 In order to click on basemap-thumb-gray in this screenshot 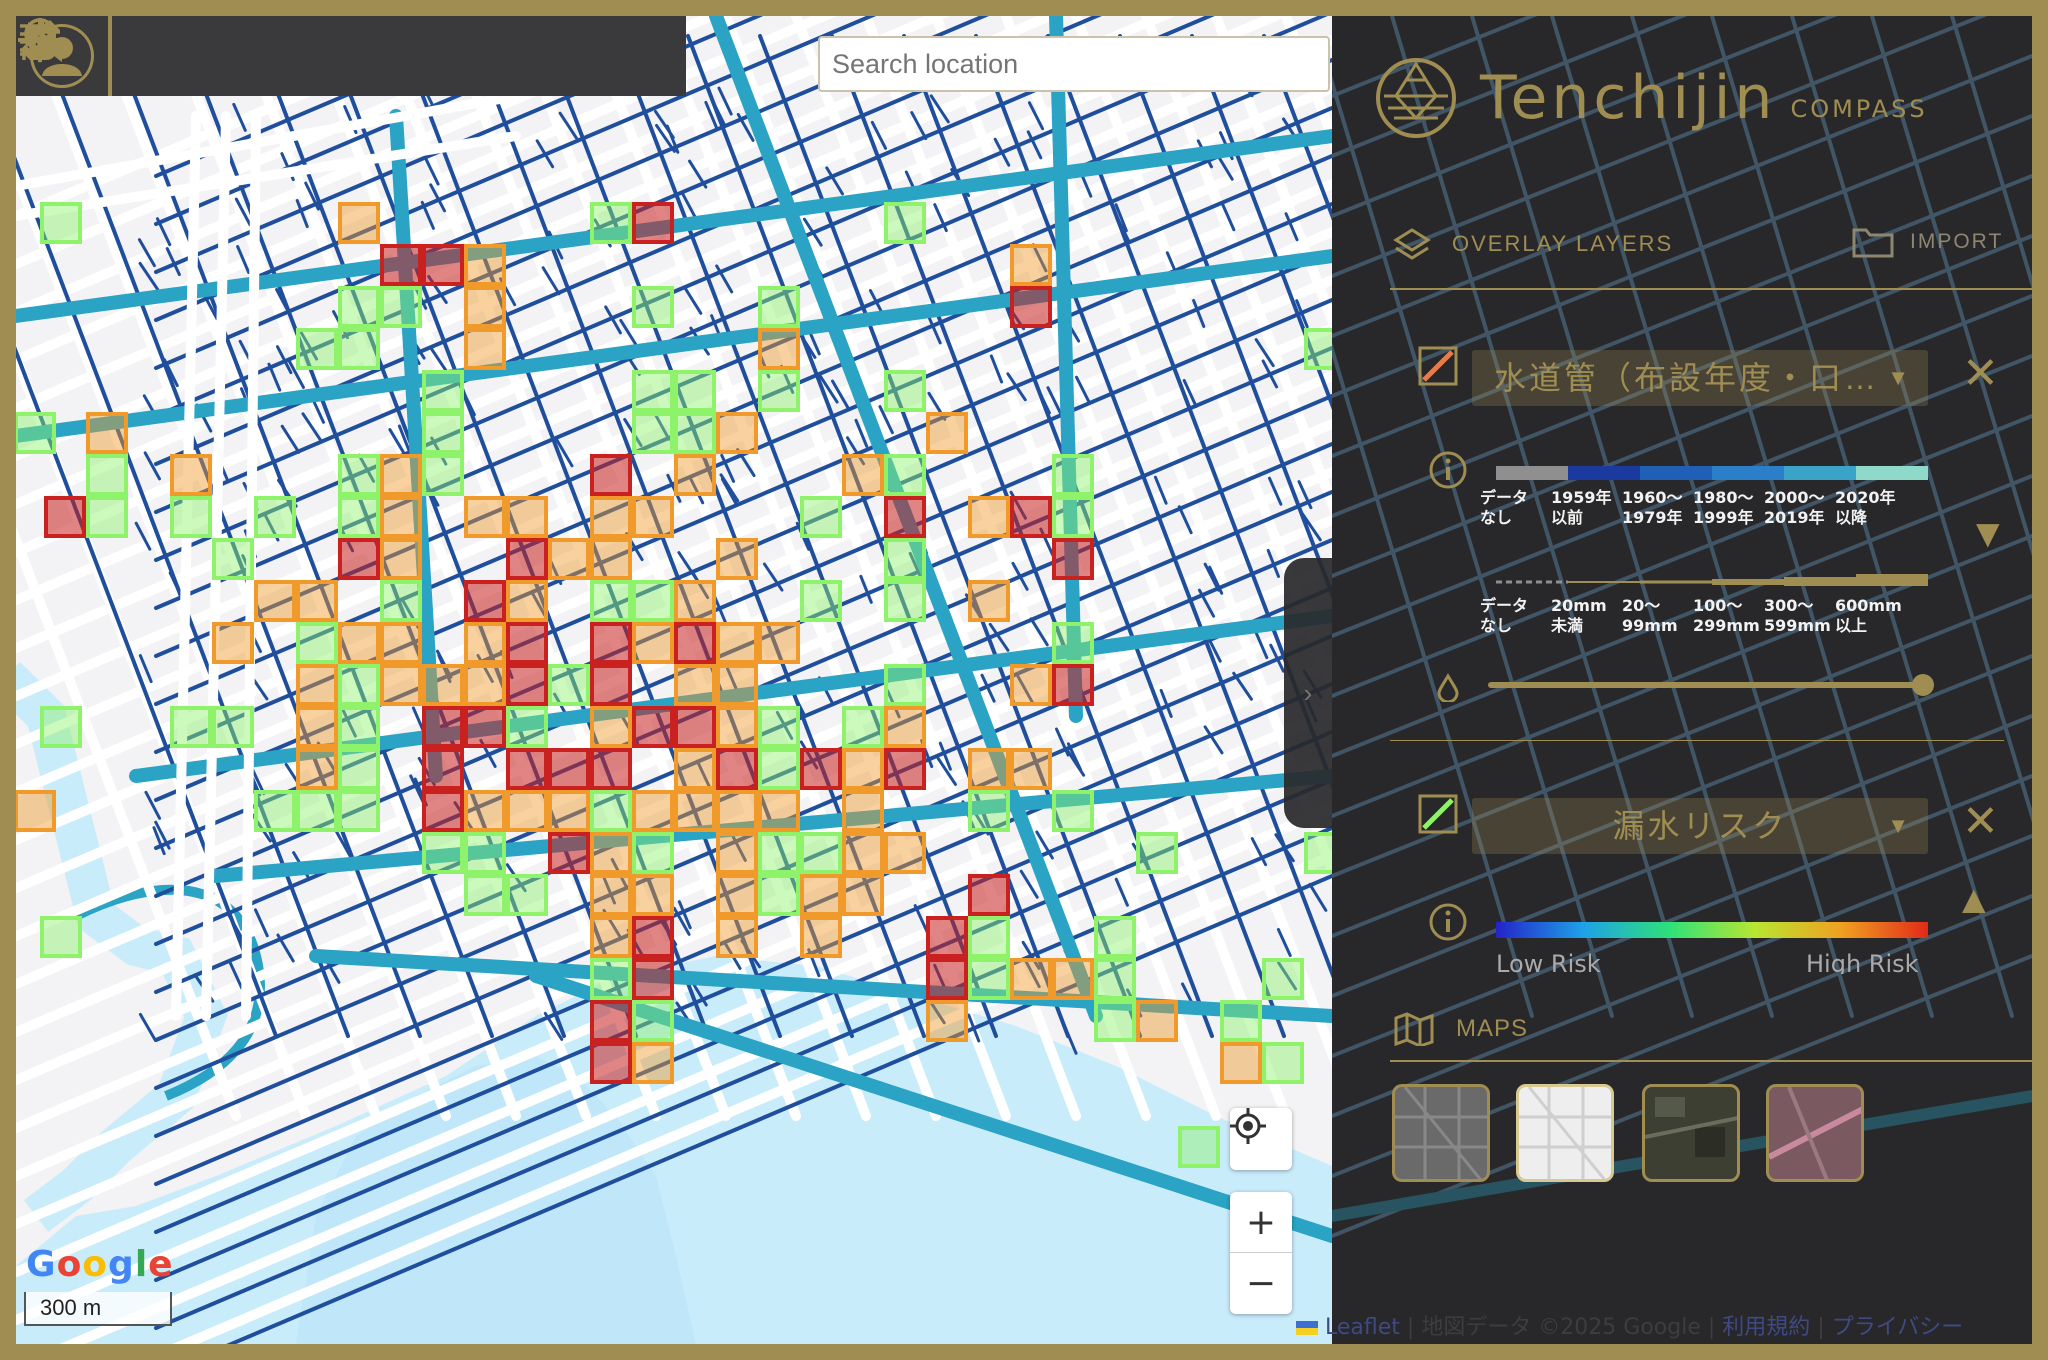, I will do `click(1441, 1133)`.